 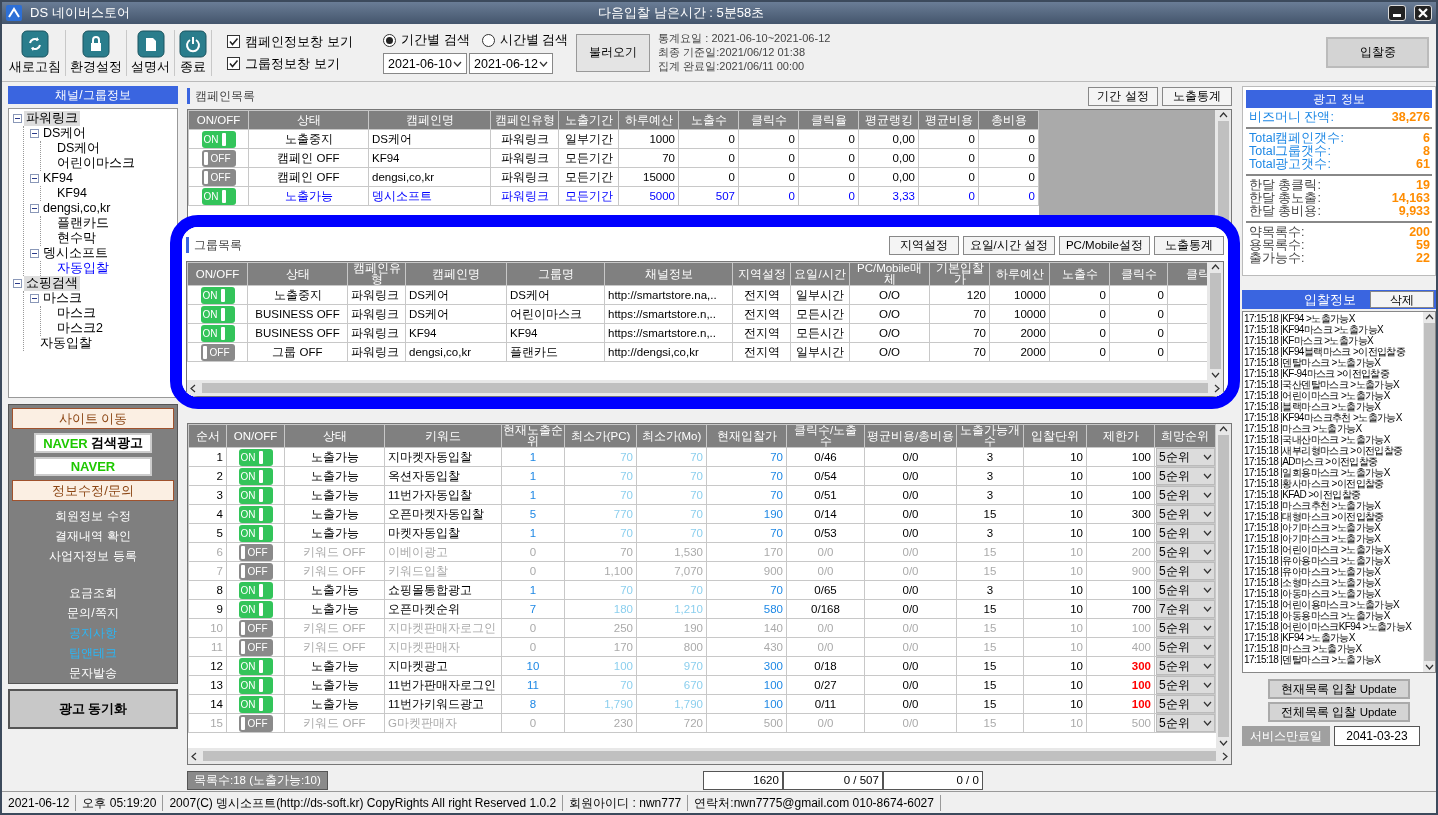 I want to click on column-header: 현재노출순위, so click(x=533, y=436).